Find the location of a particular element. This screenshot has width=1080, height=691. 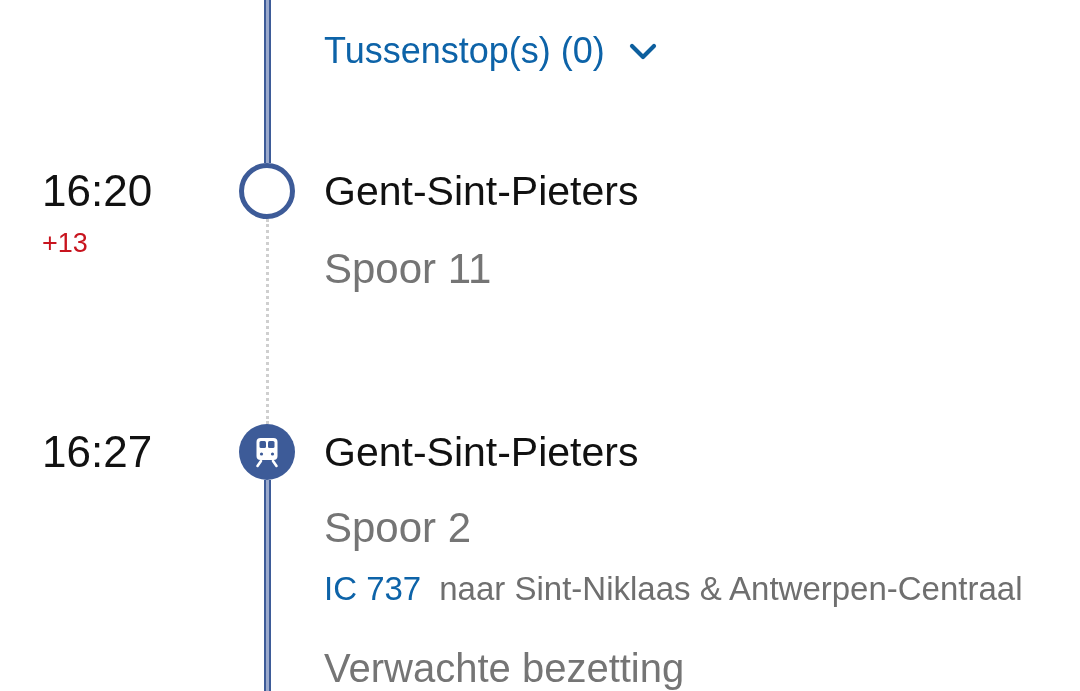

occupancy-label: Verwachte bezetting is located at coordinates (504, 668).